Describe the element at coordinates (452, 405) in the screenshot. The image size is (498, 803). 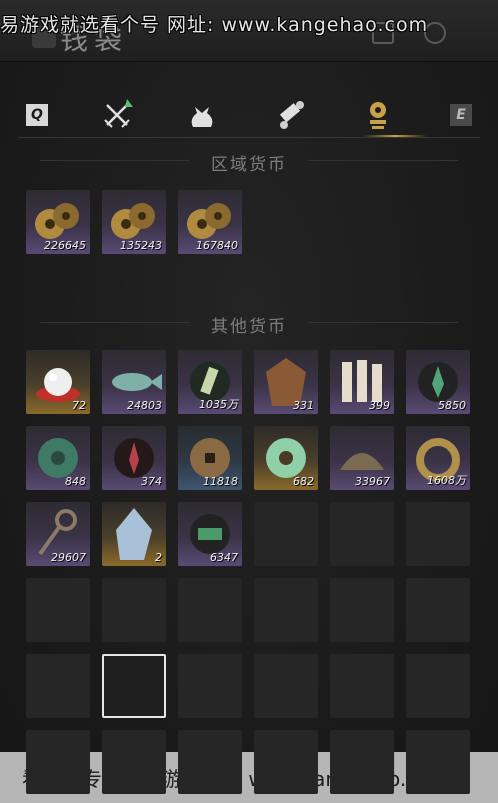
I see `item-count: 5850` at that location.